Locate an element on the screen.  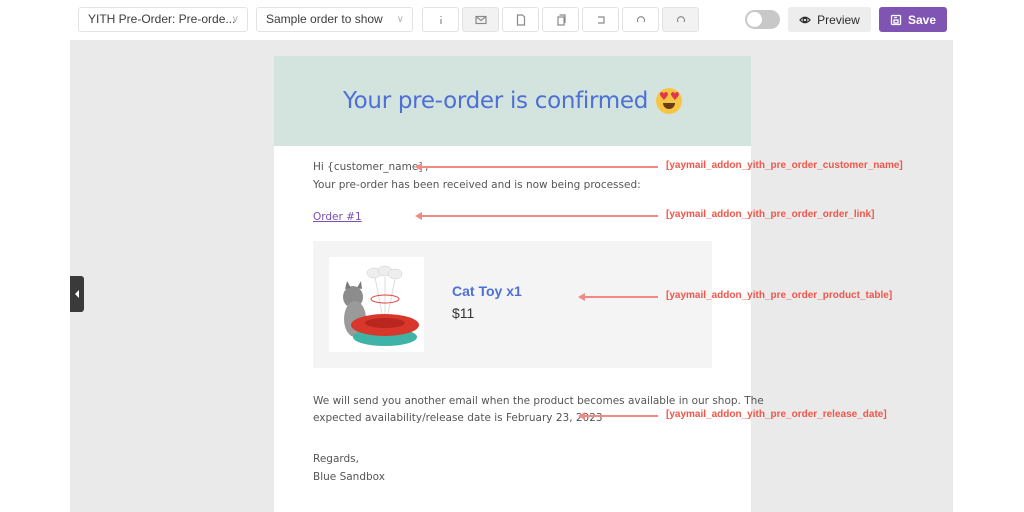
undo-icon is located at coordinates (640, 18).